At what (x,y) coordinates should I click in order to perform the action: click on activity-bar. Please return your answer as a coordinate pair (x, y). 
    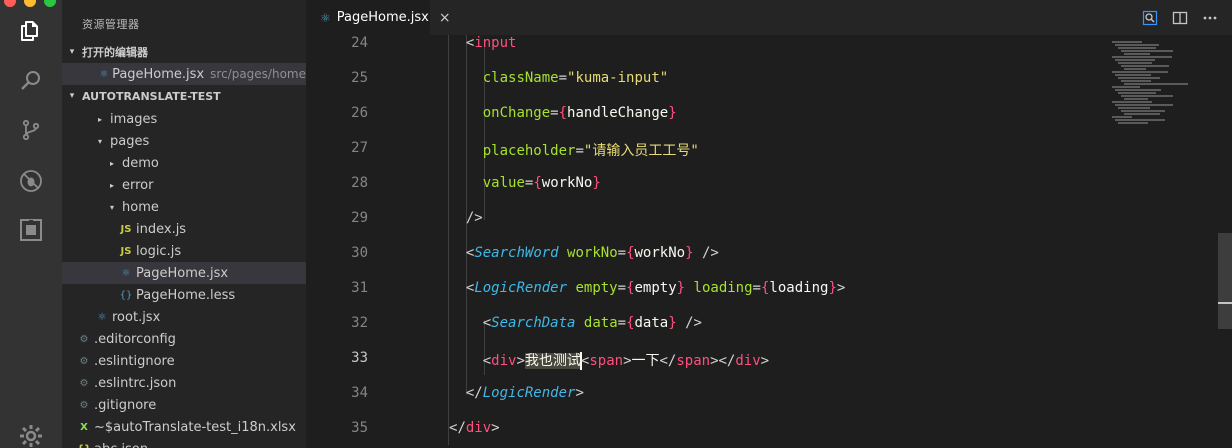
    Looking at the image, I should click on (31, 224).